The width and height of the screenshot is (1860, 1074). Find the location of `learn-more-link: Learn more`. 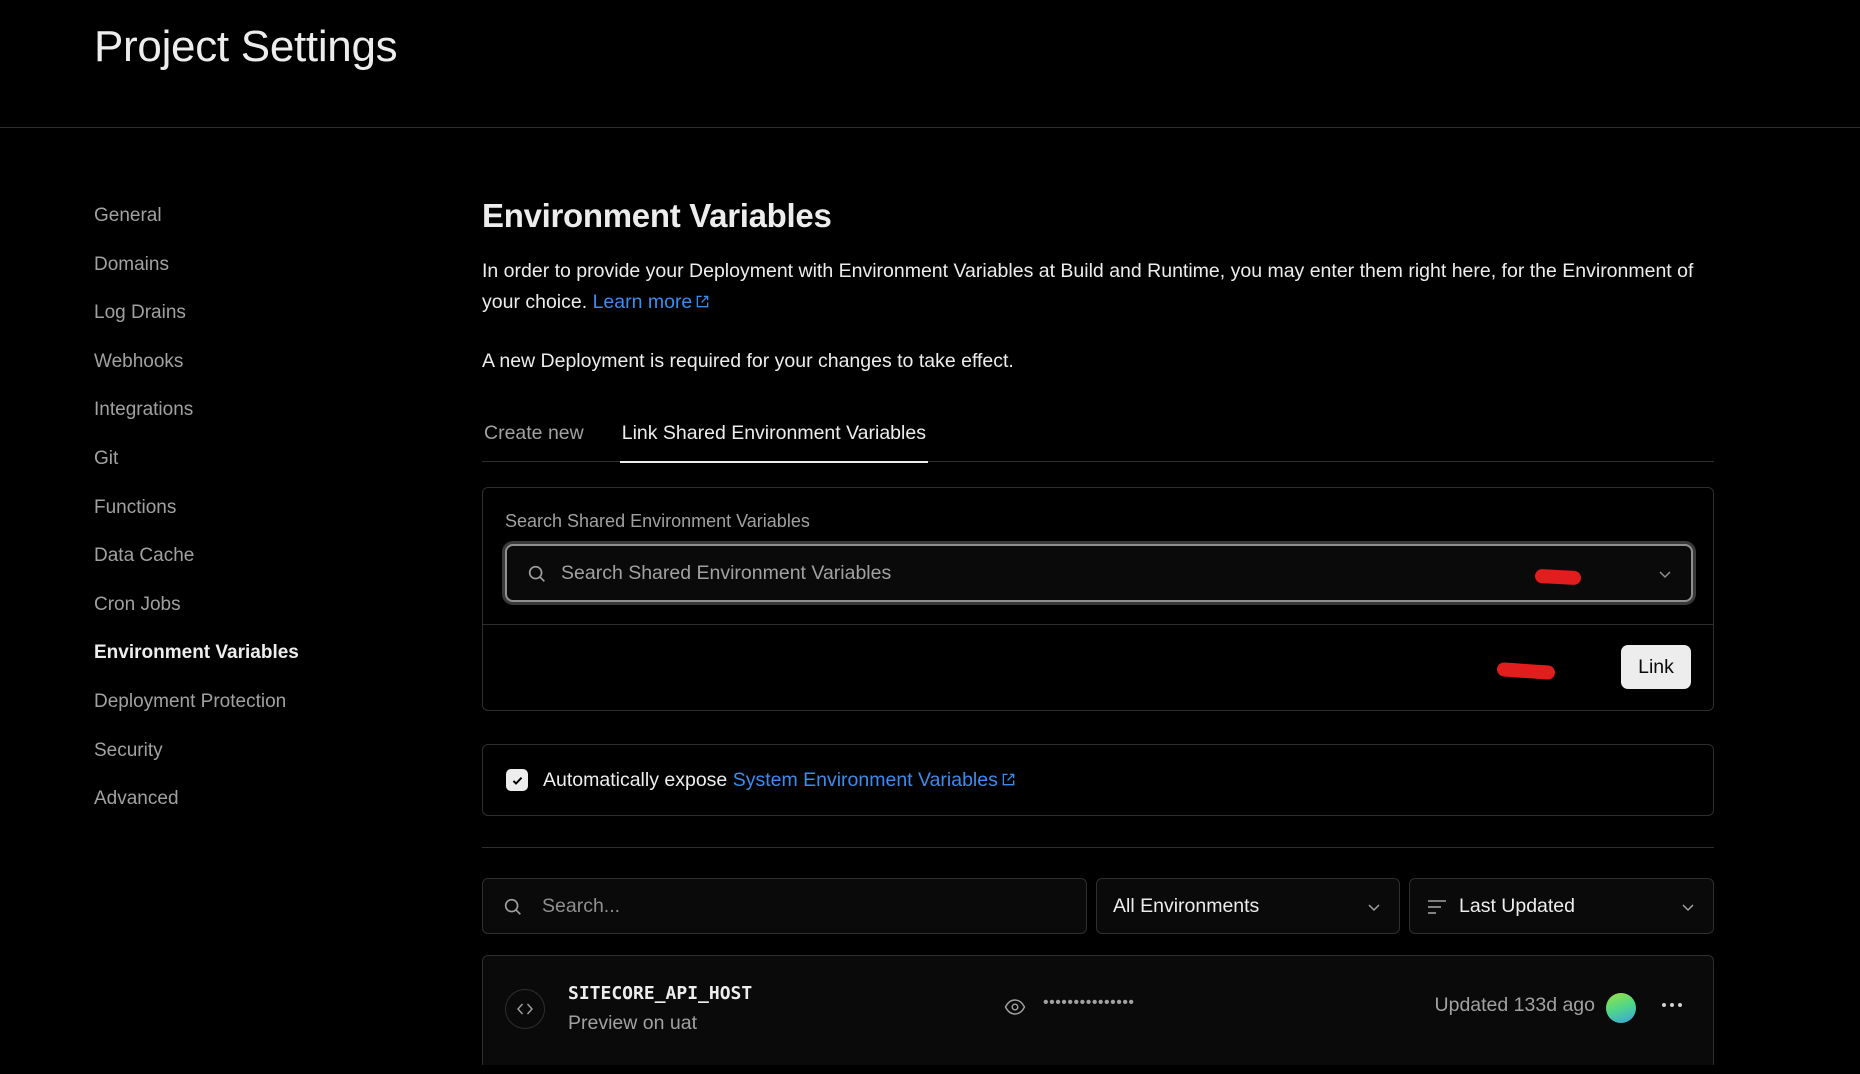

learn-more-link: Learn more is located at coordinates (652, 302).